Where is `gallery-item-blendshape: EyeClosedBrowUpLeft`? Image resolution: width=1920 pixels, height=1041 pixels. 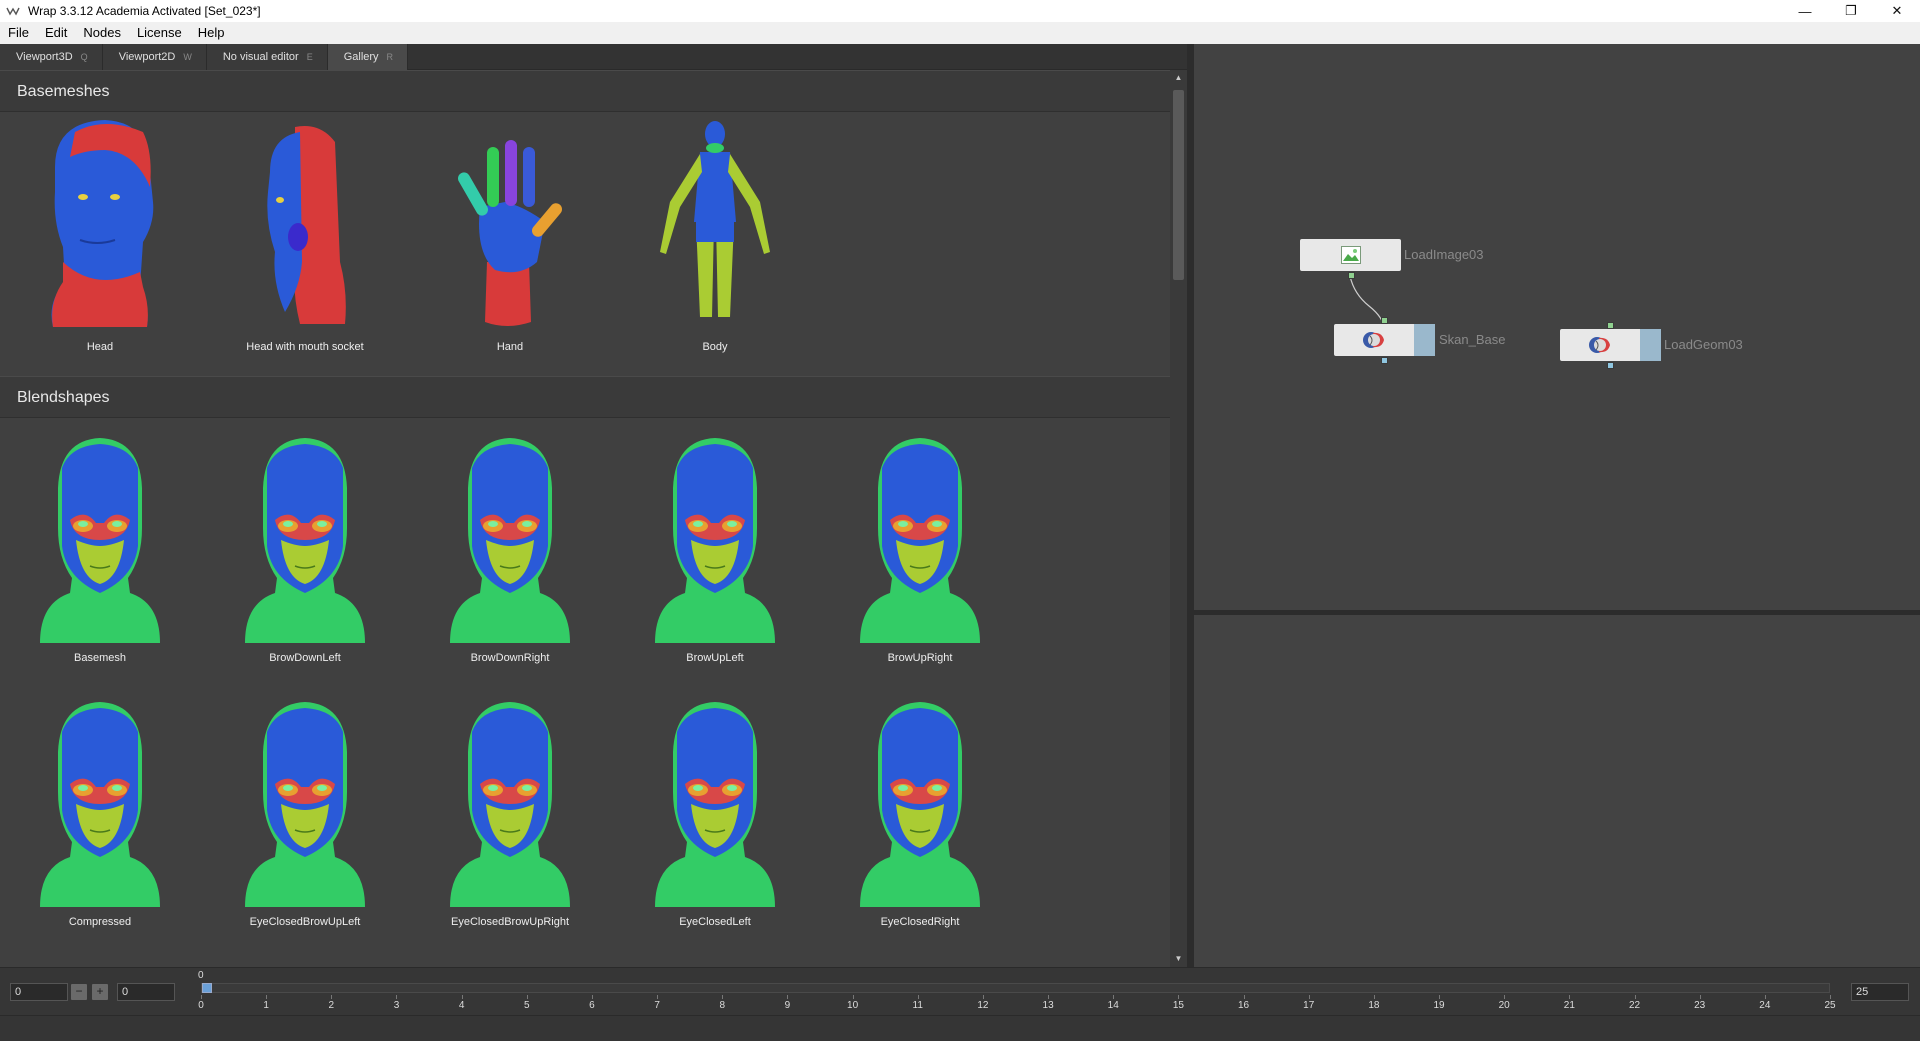 gallery-item-blendshape: EyeClosedBrowUpLeft is located at coordinates (305, 810).